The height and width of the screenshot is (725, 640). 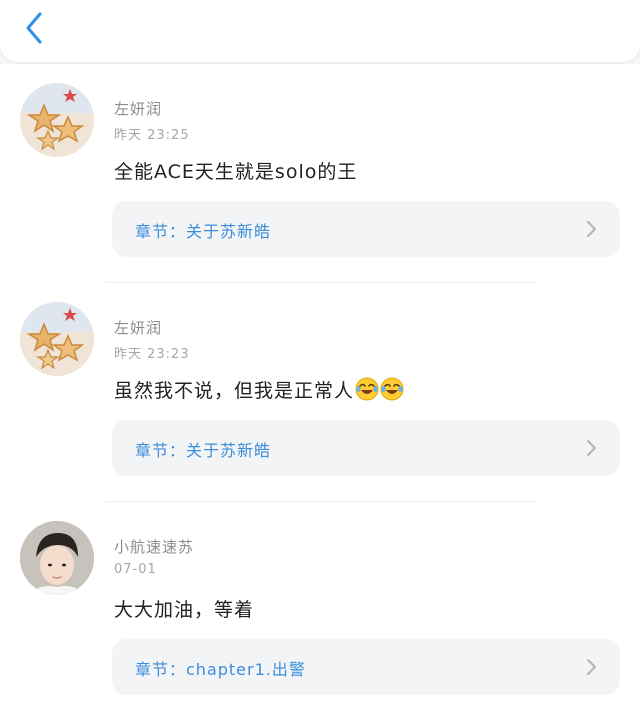 What do you see at coordinates (320, 31) in the screenshot?
I see `top-bar` at bounding box center [320, 31].